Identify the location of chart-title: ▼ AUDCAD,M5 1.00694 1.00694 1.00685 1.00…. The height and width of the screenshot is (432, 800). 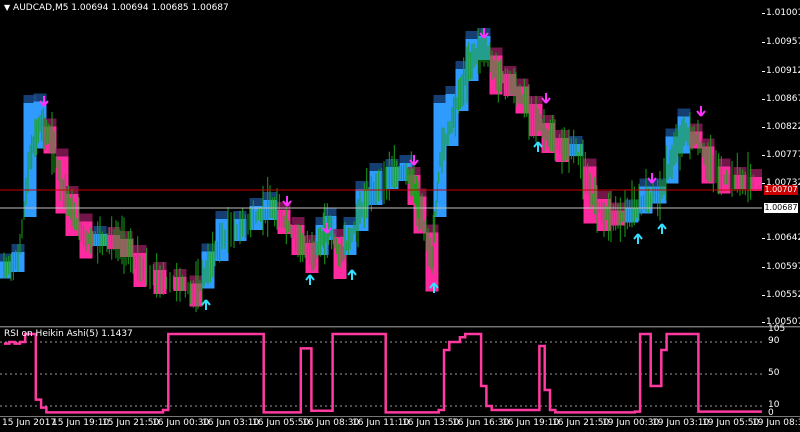
(116, 8).